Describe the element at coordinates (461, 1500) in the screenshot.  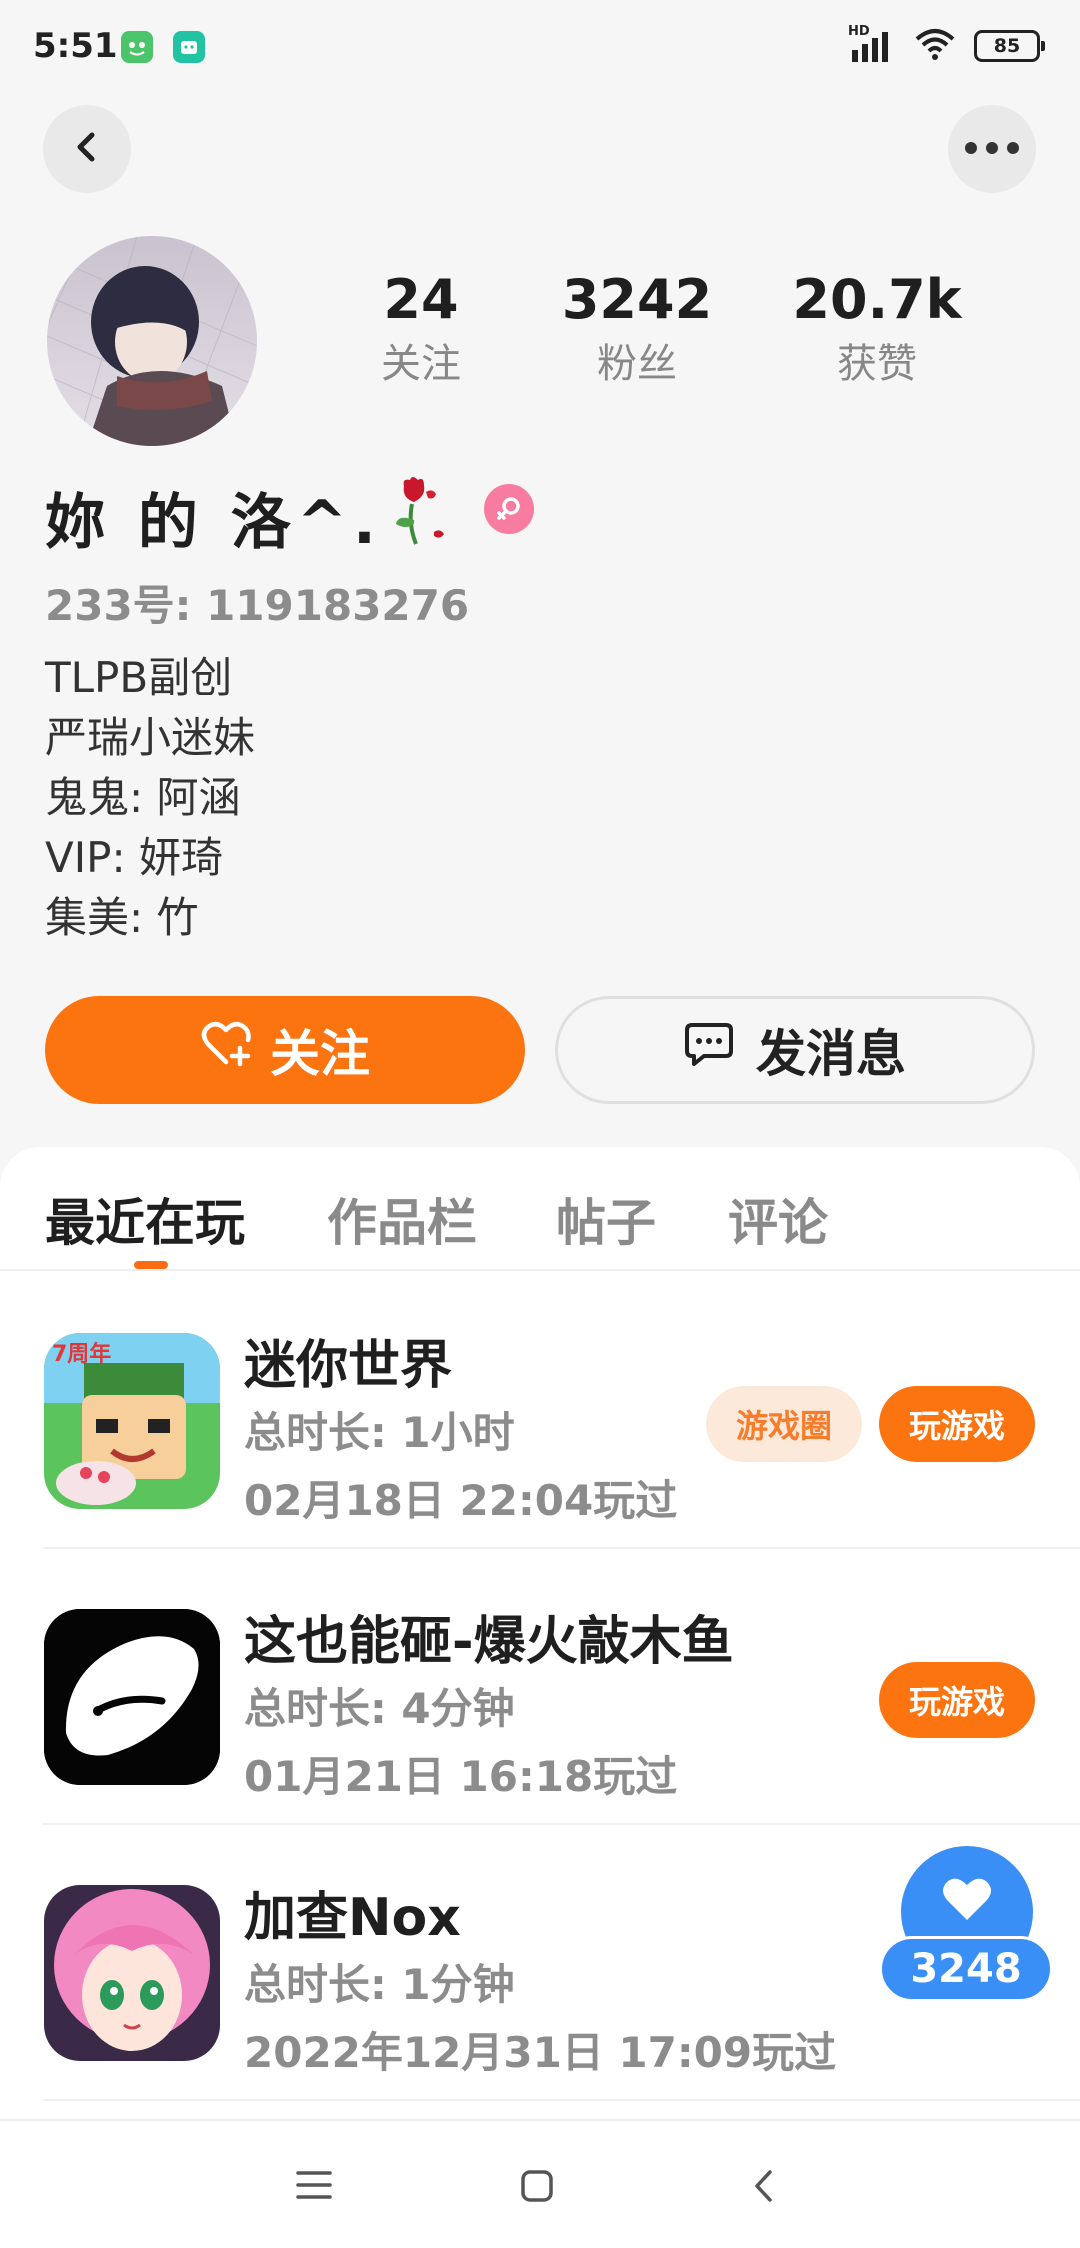
I see `game-last-played: 02月18日 22:04玩过` at that location.